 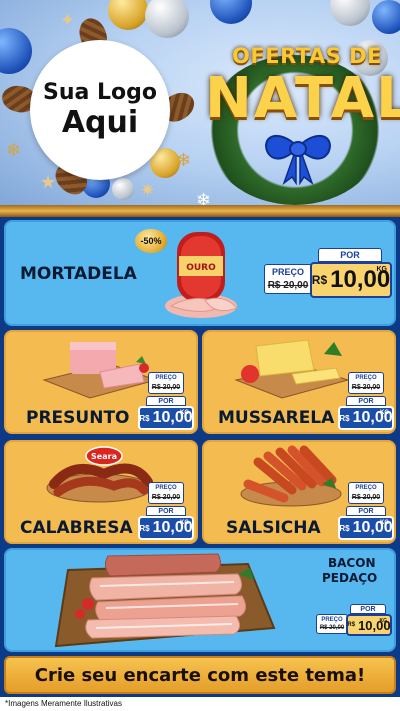 What do you see at coordinates (201, 268) in the screenshot?
I see `brand-label: OURO` at bounding box center [201, 268].